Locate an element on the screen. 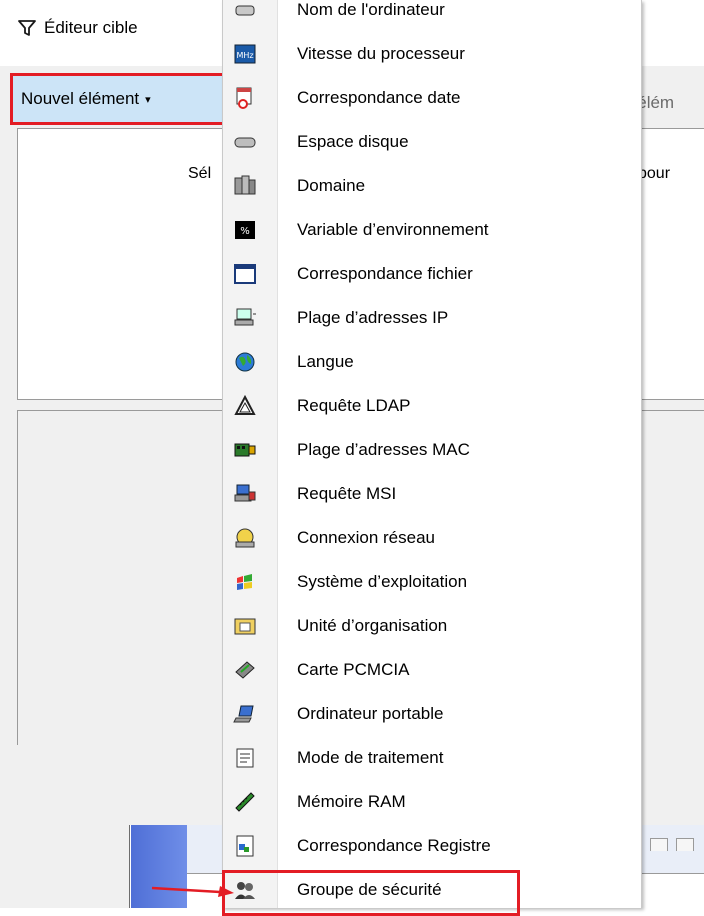  menu-item-registry-match: Correspondance Registre is located at coordinates (432, 846).